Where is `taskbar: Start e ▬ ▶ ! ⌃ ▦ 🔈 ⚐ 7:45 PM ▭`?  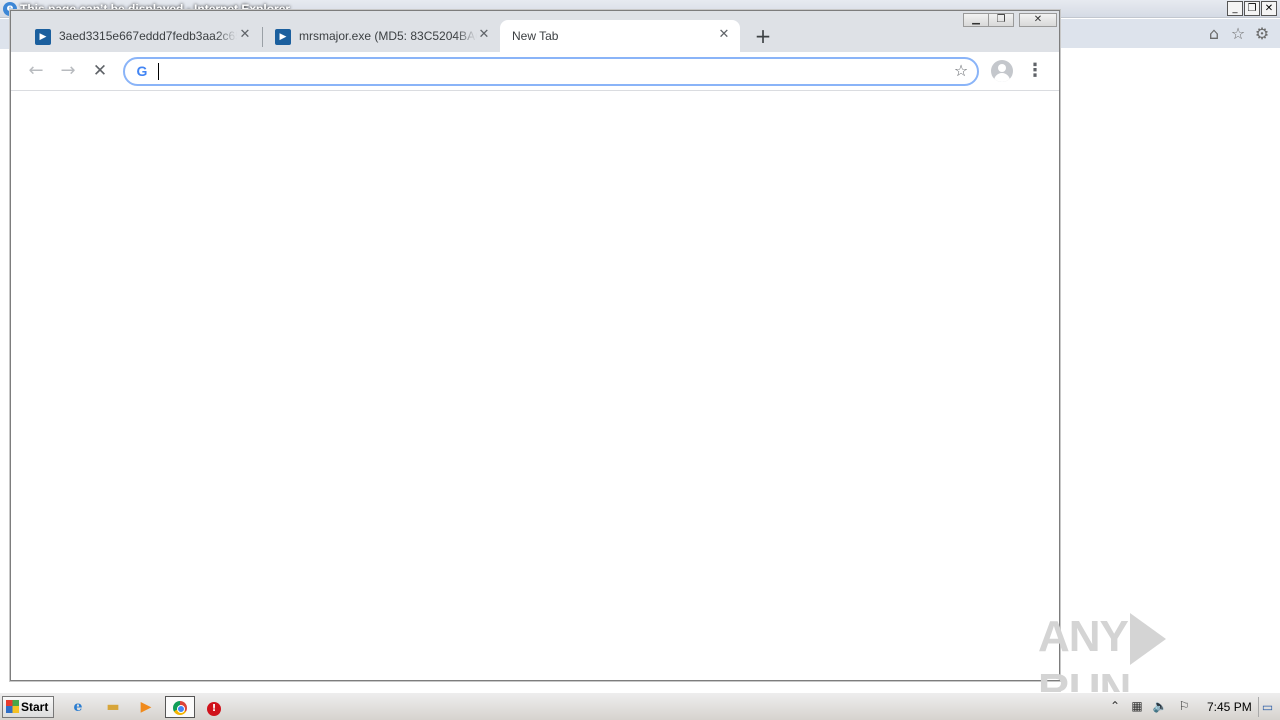 taskbar: Start e ▬ ▶ ! ⌃ ▦ 🔈 ⚐ 7:45 PM ▭ is located at coordinates (640, 706).